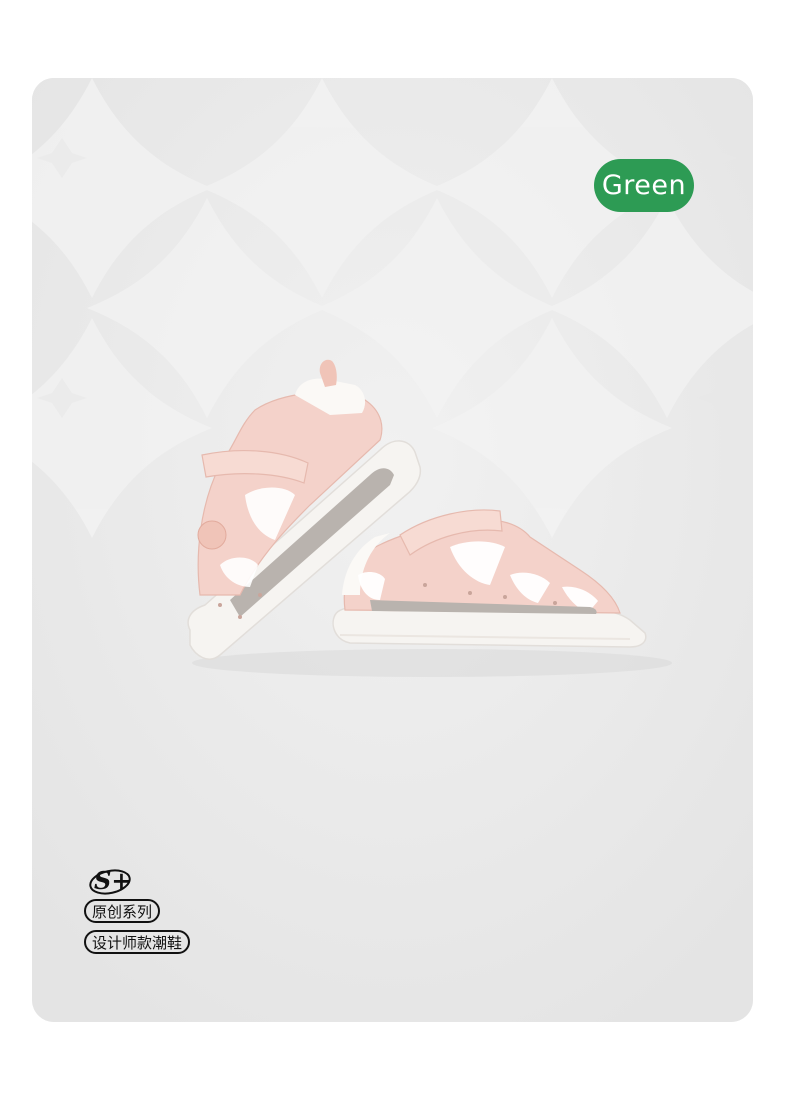  I want to click on color-variant-badge: Green, so click(644, 185).